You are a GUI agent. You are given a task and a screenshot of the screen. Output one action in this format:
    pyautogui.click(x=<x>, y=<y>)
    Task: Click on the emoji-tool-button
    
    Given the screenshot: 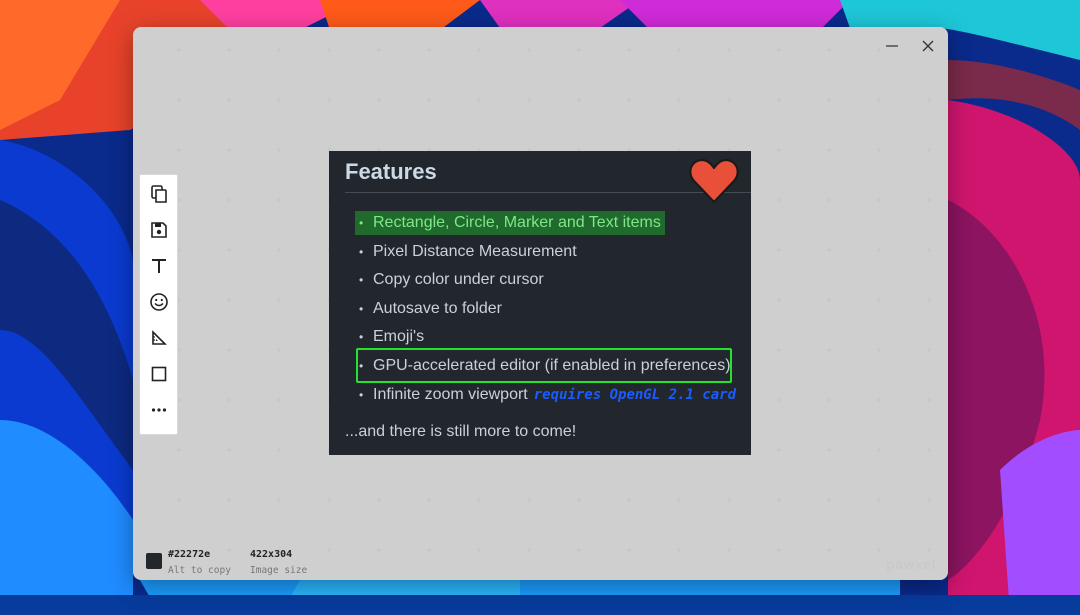 What is the action you would take?
    pyautogui.click(x=159, y=302)
    